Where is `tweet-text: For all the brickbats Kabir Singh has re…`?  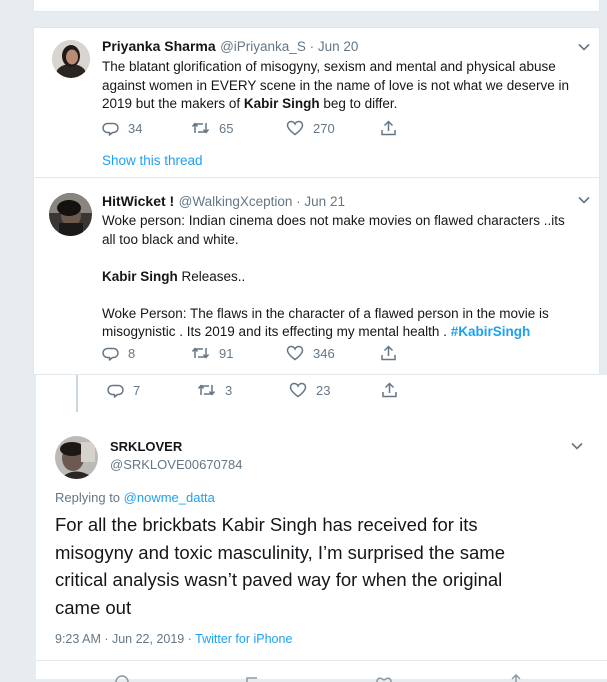 tweet-text: For all the brickbats Kabir Singh has re… is located at coordinates (280, 566).